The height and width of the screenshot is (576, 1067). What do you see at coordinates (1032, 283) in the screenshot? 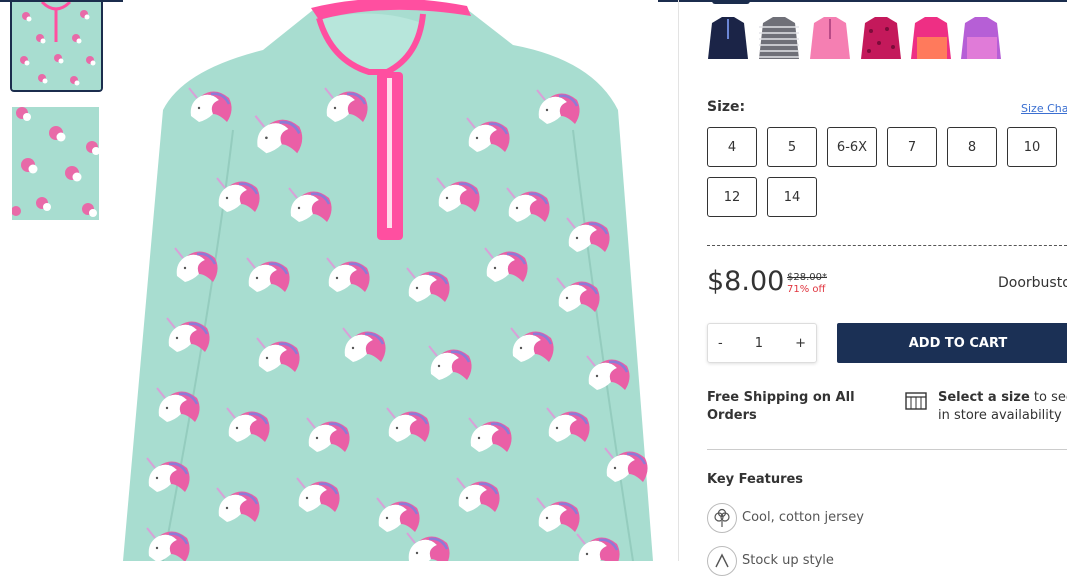
I see `promo-label: Doorbusto` at bounding box center [1032, 283].